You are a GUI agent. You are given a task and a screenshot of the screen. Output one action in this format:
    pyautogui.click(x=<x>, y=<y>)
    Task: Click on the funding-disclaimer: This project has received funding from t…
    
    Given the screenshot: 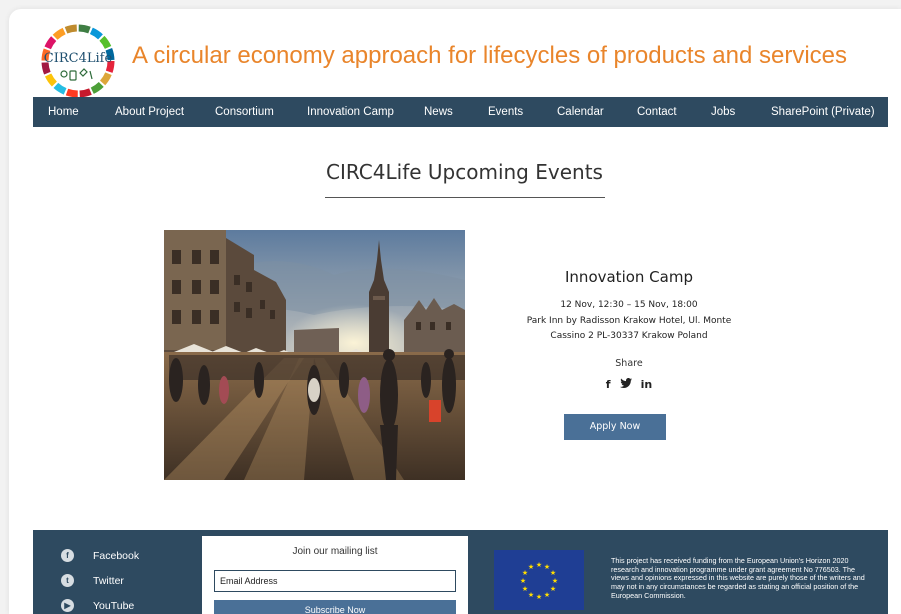 What is the action you would take?
    pyautogui.click(x=738, y=578)
    